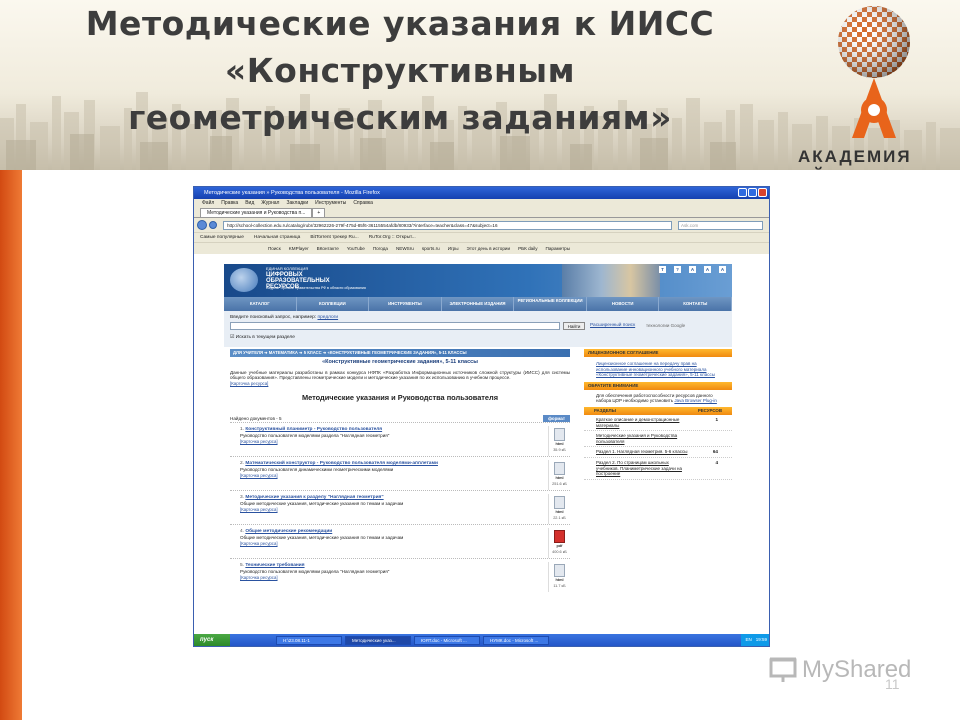 The height and width of the screenshot is (720, 960). Describe the element at coordinates (559, 484) in the screenshot. I see `file-size: 251.6 кБ` at that location.